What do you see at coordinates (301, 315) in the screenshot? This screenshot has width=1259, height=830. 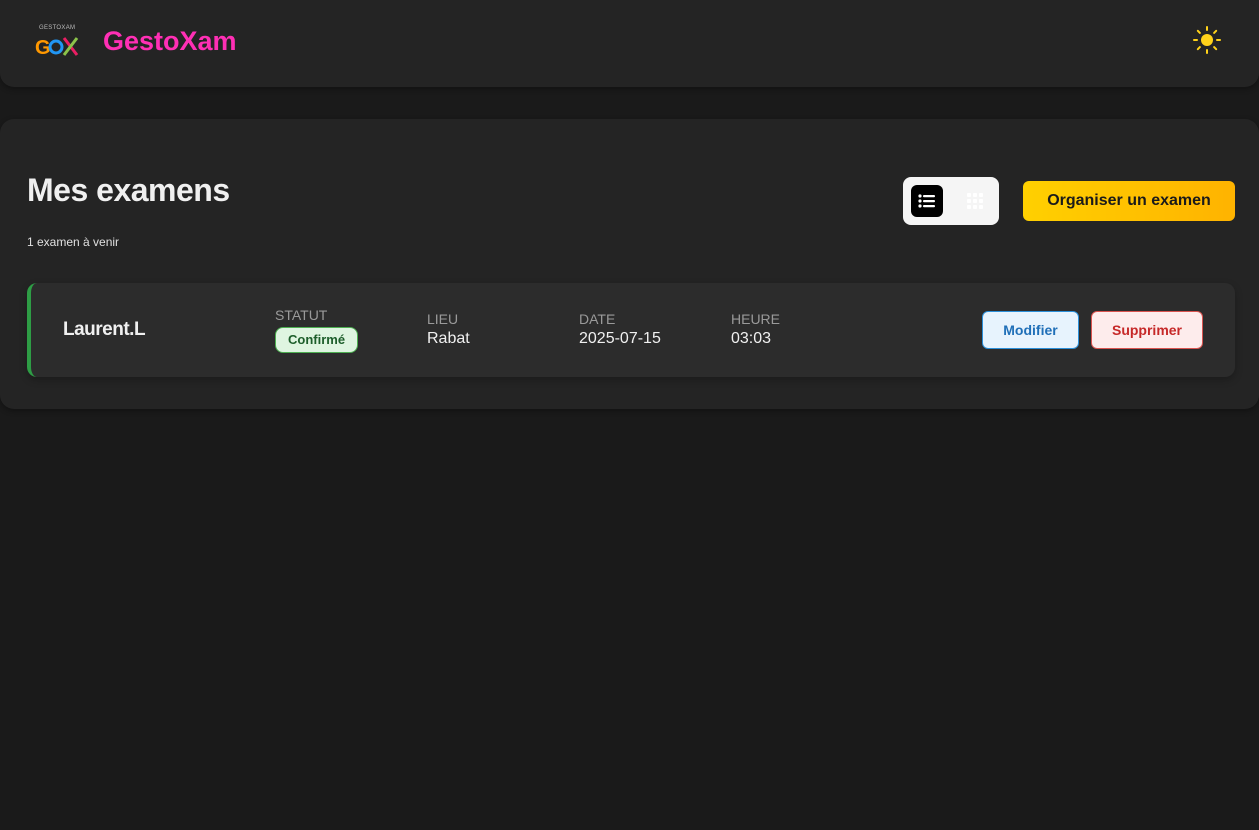 I see `status-label: STATUT` at bounding box center [301, 315].